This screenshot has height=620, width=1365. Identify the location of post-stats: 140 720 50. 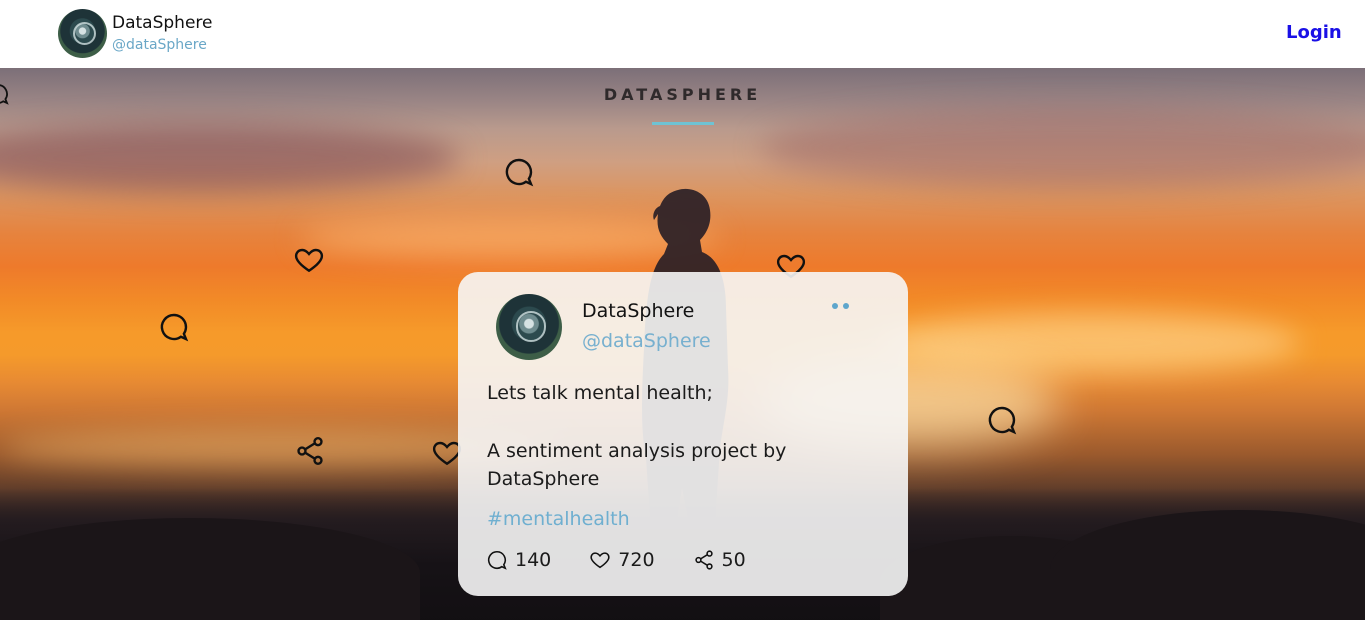
(635, 560).